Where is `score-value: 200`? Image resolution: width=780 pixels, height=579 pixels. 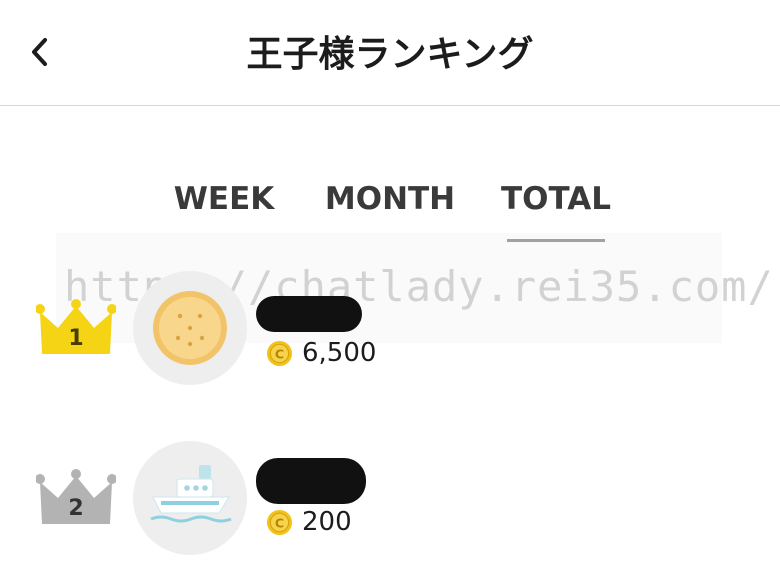
score-value: 200 is located at coordinates (327, 522).